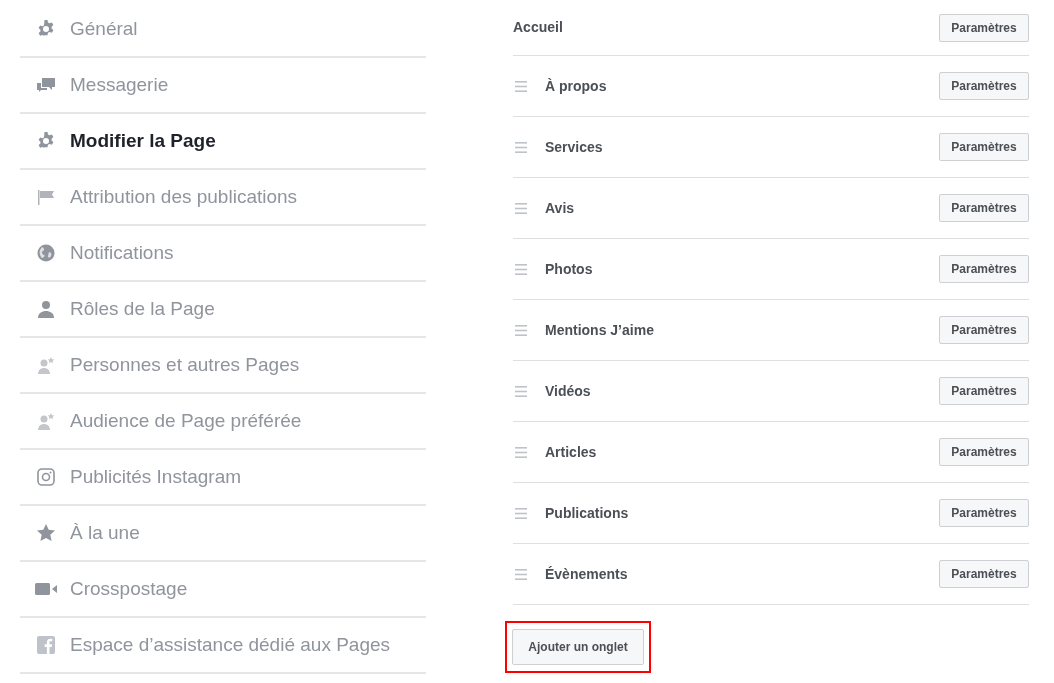 Image resolution: width=1054 pixels, height=683 pixels. Describe the element at coordinates (538, 27) in the screenshot. I see `tab-label: Accueil` at that location.